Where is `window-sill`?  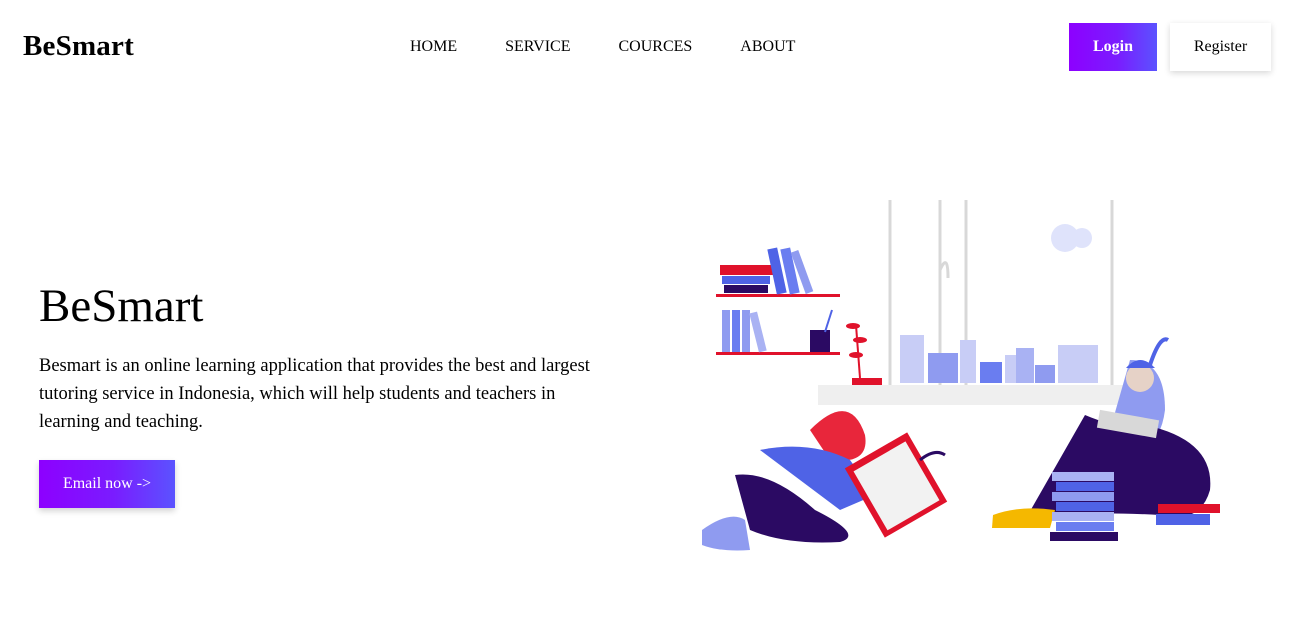
window-sill is located at coordinates (973, 395).